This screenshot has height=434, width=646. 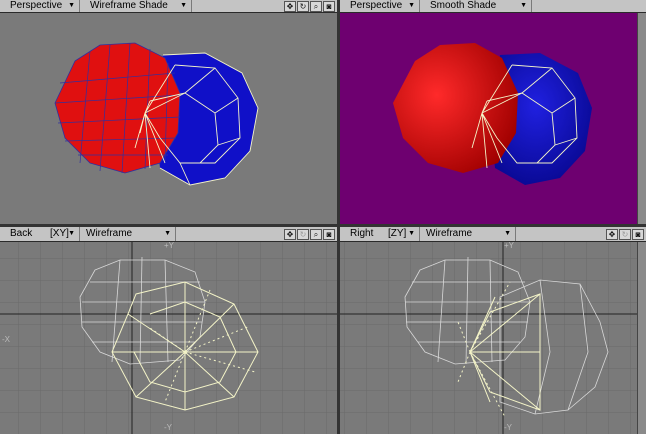 What do you see at coordinates (59, 233) in the screenshot?
I see `view-axes-label: [XY]` at bounding box center [59, 233].